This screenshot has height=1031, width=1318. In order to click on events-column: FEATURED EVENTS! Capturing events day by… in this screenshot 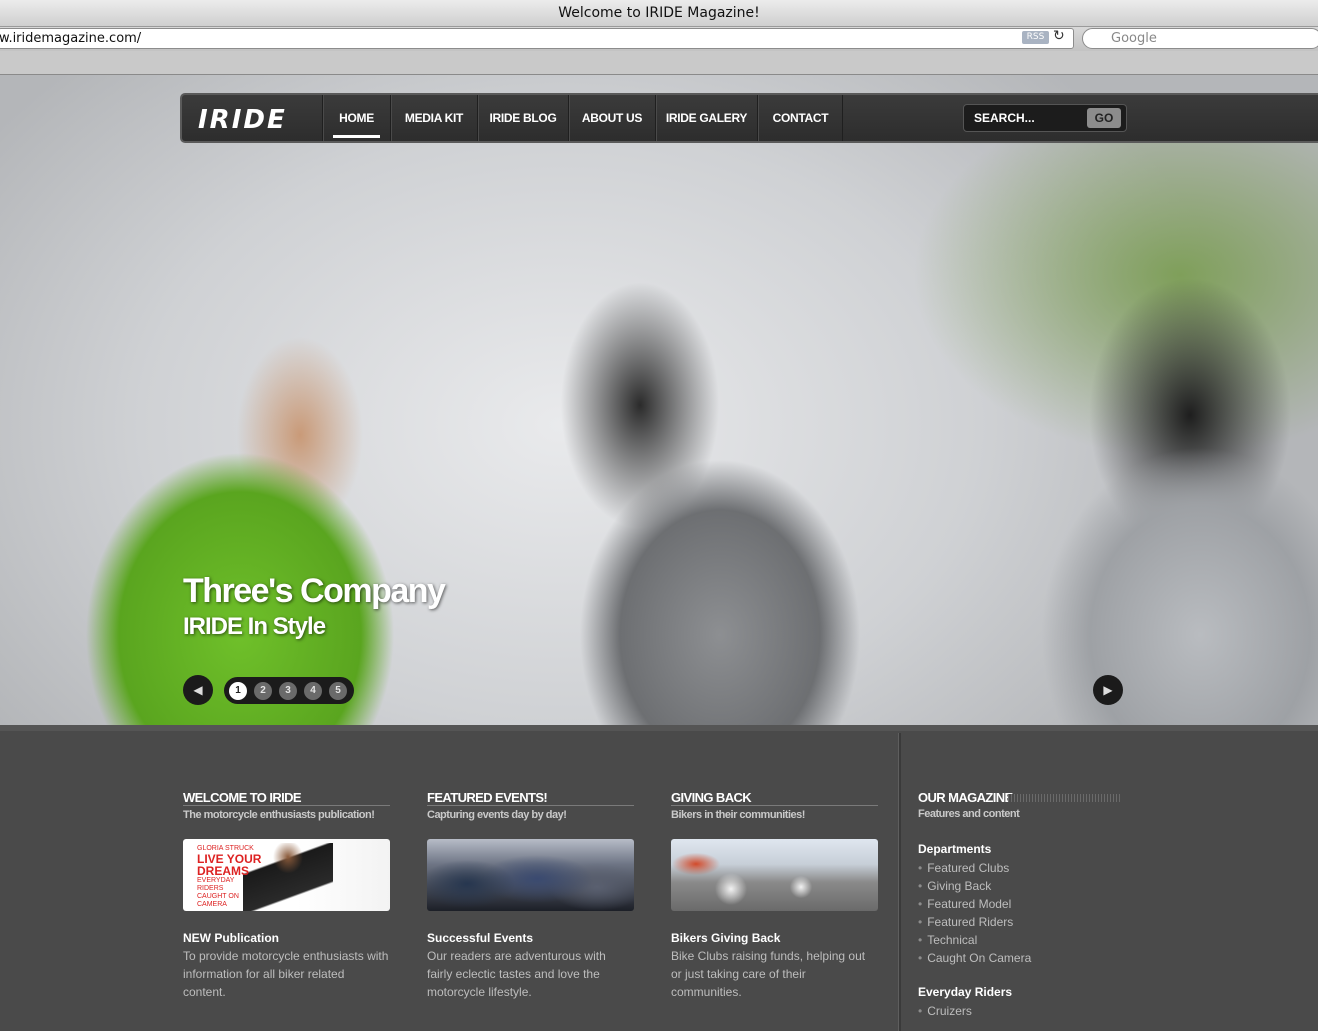, I will do `click(530, 895)`.